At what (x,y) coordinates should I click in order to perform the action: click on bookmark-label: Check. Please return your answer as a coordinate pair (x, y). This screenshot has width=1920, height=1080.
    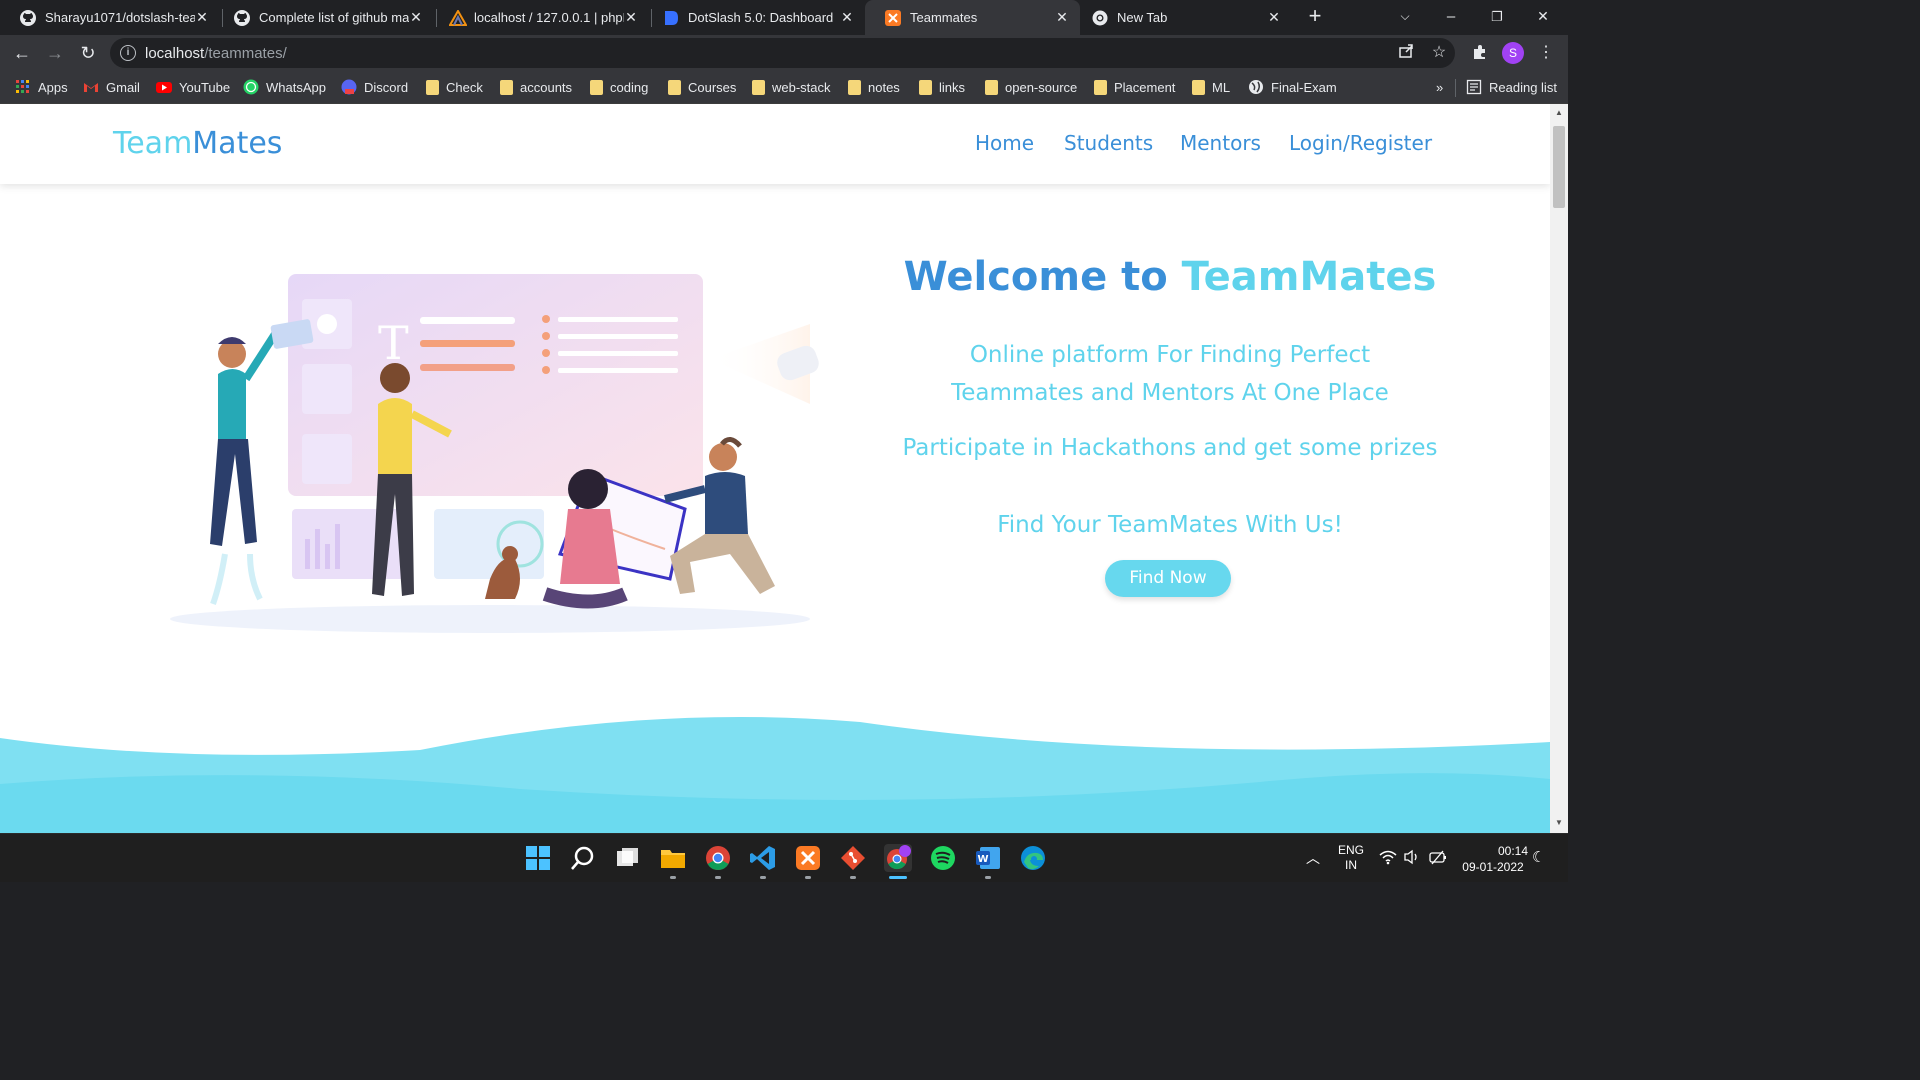
    Looking at the image, I should click on (464, 87).